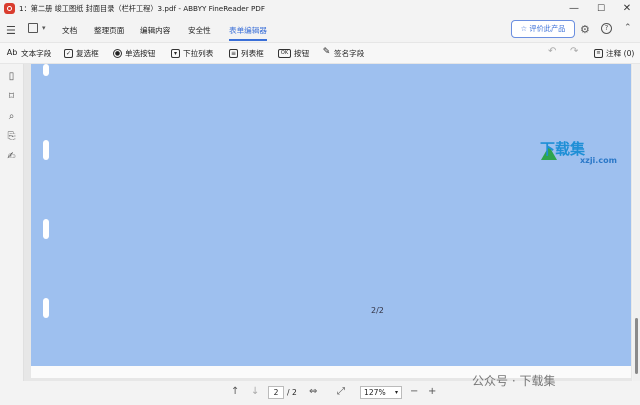  I want to click on comment-icon: ≡, so click(598, 53).